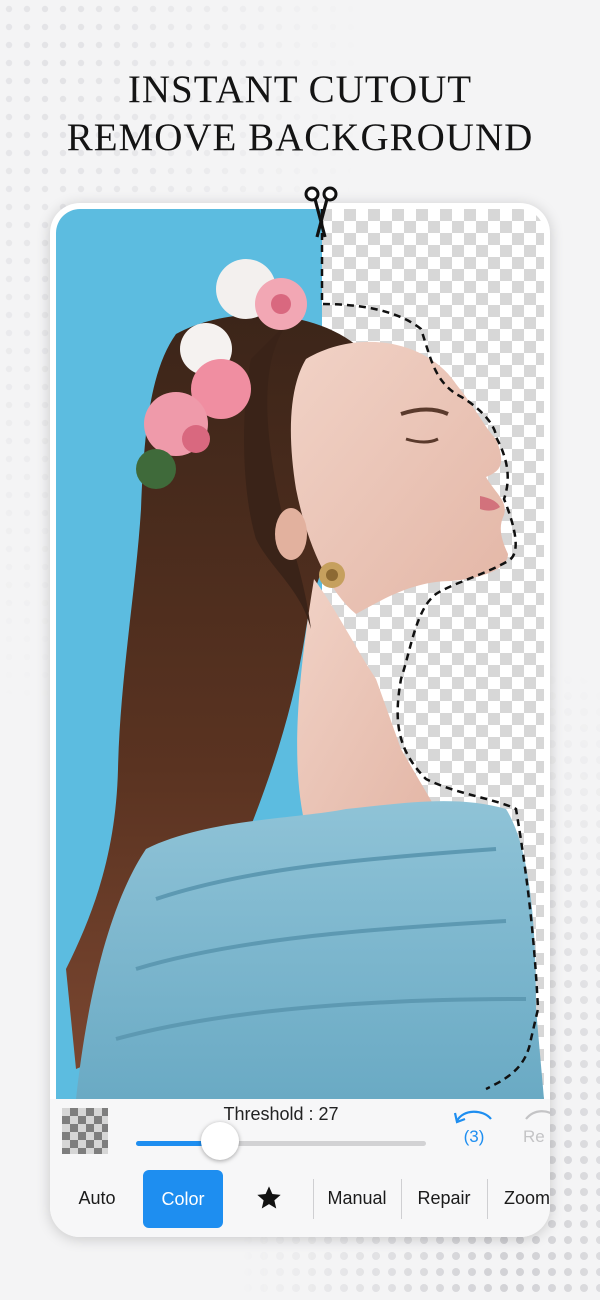 The image size is (600, 1300). I want to click on star-icon, so click(269, 1197).